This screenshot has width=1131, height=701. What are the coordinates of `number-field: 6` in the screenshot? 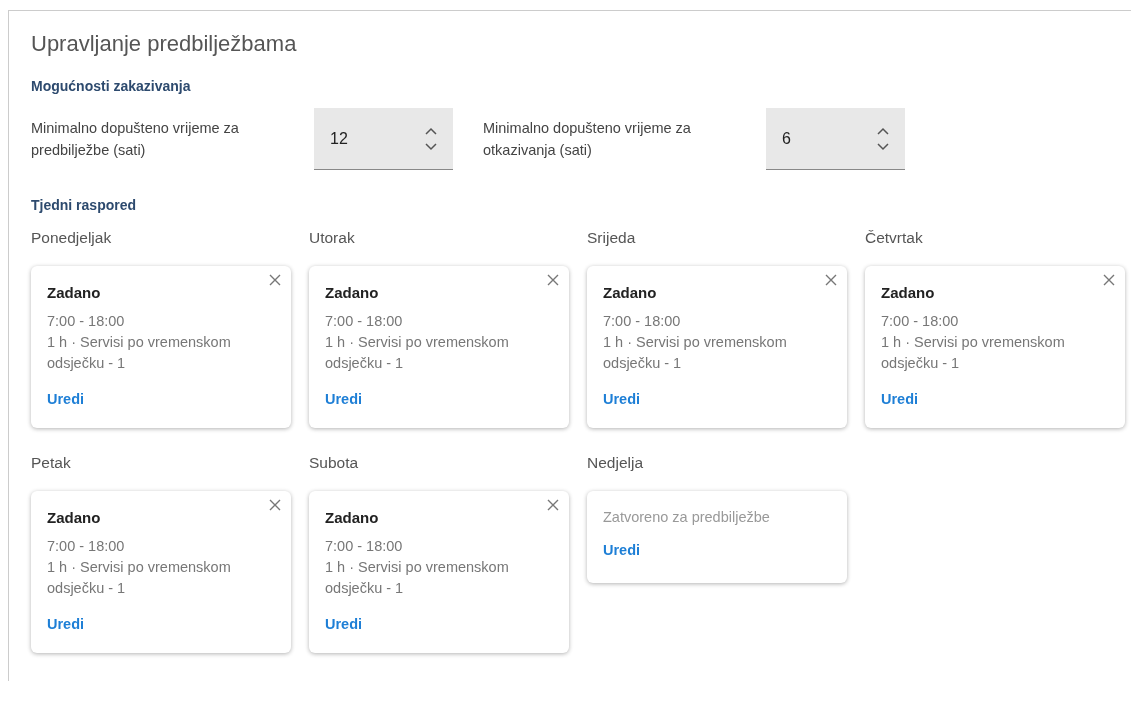 It's located at (835, 139).